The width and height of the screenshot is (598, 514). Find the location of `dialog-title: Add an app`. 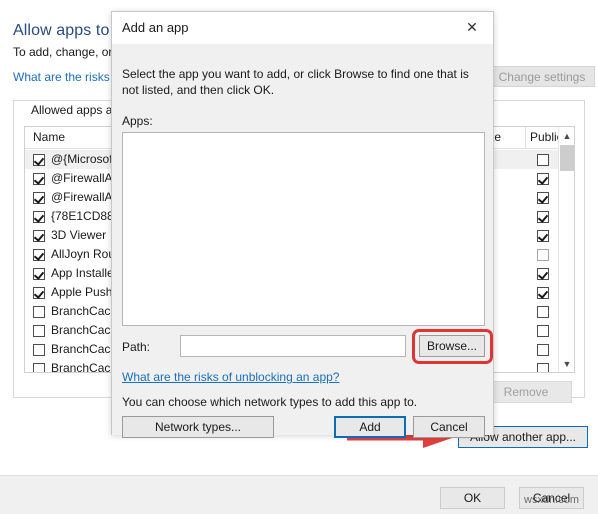

dialog-title: Add an app is located at coordinates (155, 27).